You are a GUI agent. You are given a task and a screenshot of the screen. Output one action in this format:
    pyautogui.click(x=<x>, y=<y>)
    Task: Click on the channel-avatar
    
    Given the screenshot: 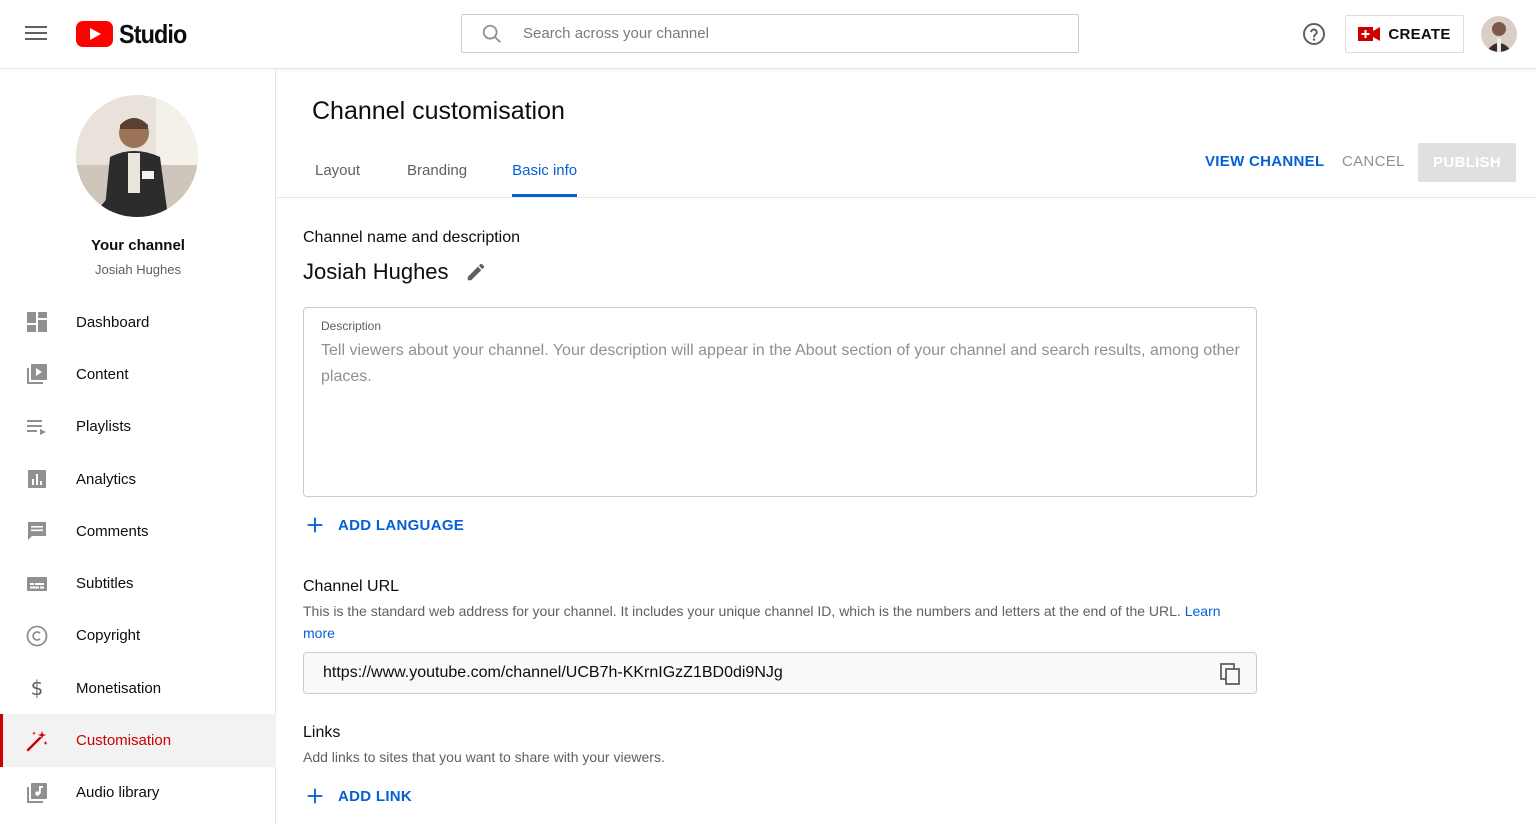 What is the action you would take?
    pyautogui.click(x=137, y=156)
    